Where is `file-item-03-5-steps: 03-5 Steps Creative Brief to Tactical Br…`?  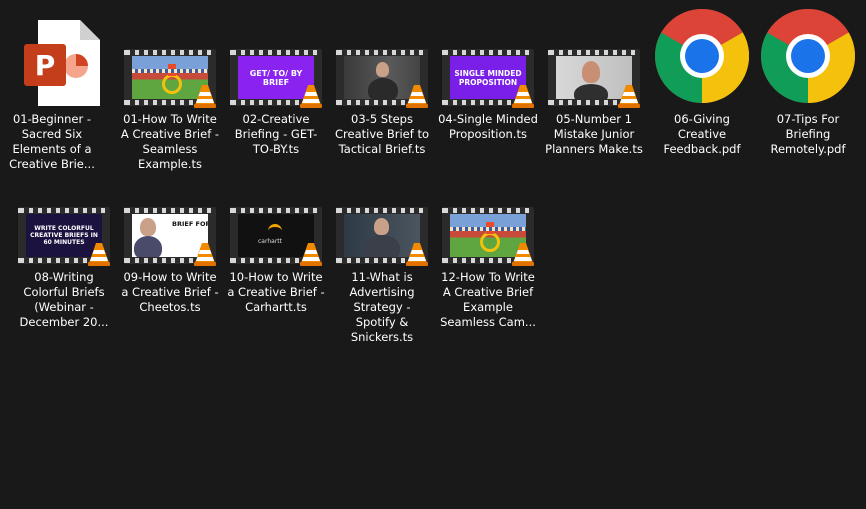 file-item-03-5-steps: 03-5 Steps Creative Brief to Tactical Br… is located at coordinates (382, 88).